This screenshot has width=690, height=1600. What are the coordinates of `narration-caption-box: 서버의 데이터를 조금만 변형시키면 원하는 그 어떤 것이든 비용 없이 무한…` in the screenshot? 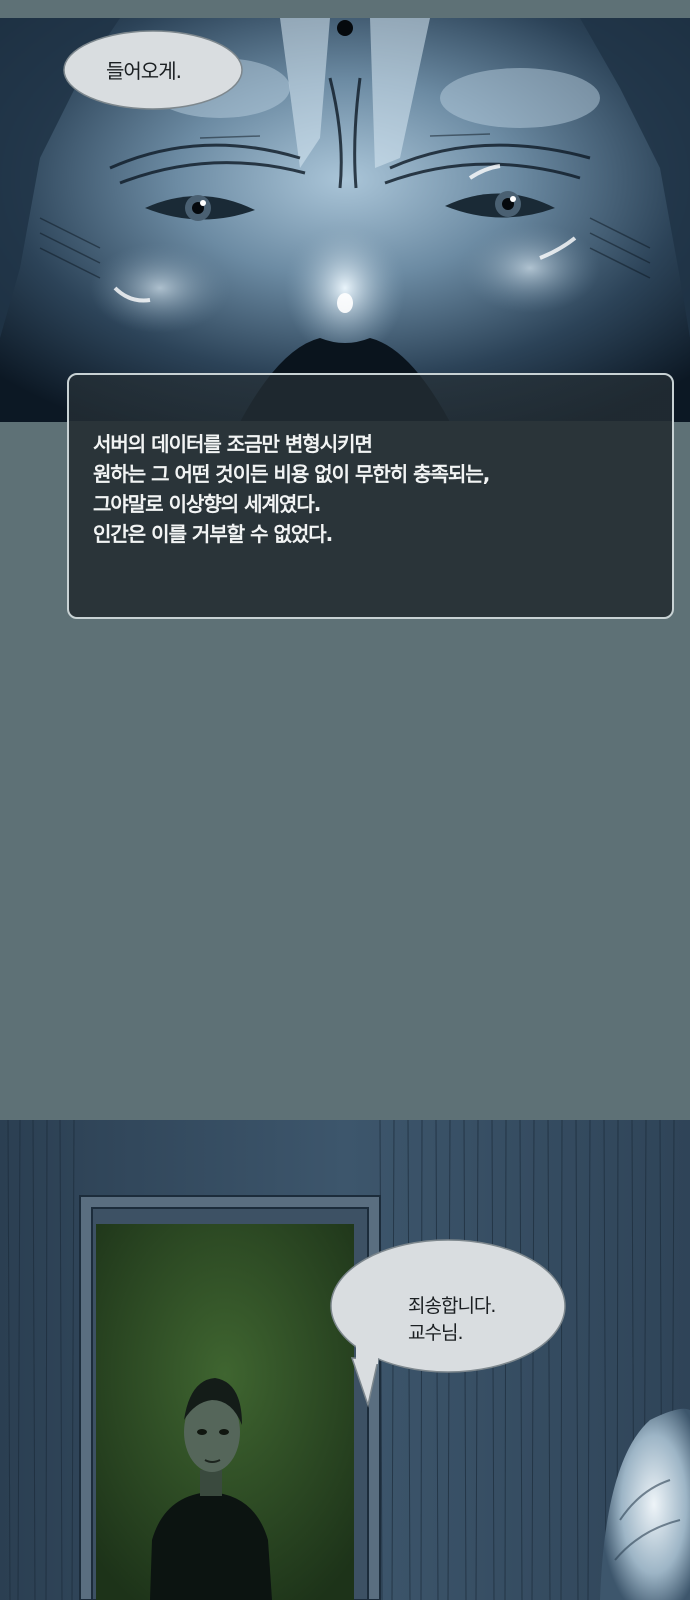 It's located at (370, 496).